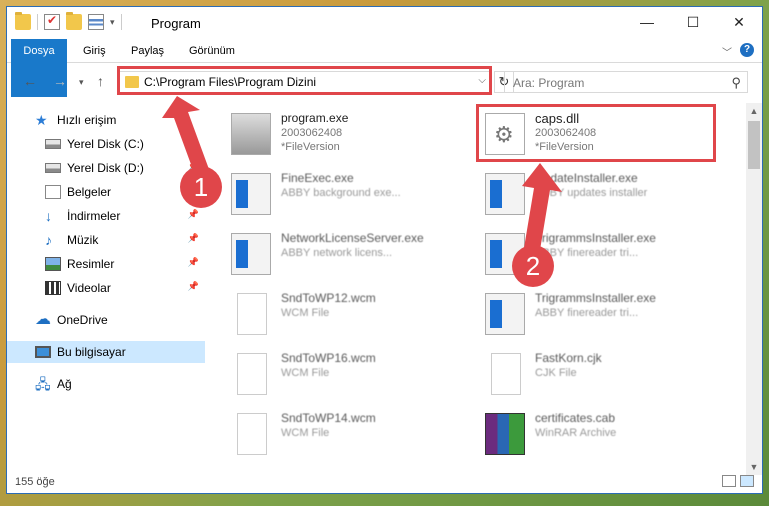  What do you see at coordinates (91, 264) in the screenshot?
I see `sidebar-item-label: Resimler` at bounding box center [91, 264].